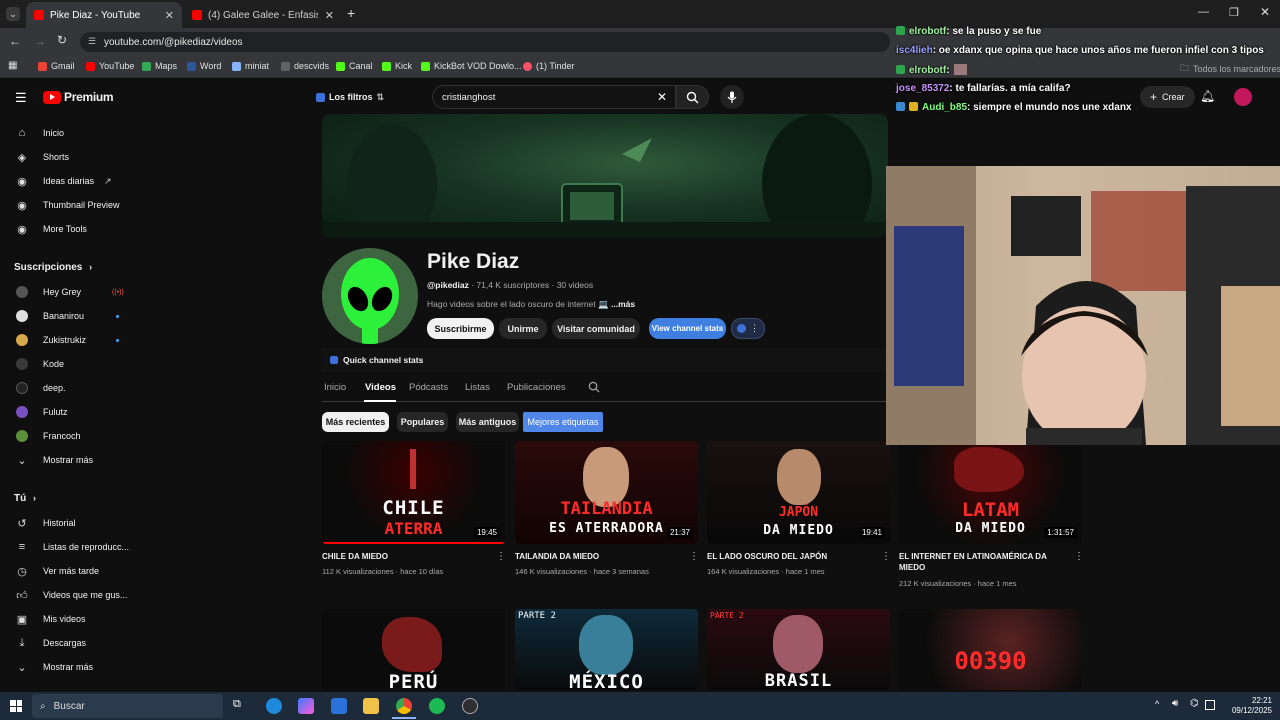 This screenshot has width=1280, height=720. What do you see at coordinates (274, 706) in the screenshot?
I see `edge-icon` at bounding box center [274, 706].